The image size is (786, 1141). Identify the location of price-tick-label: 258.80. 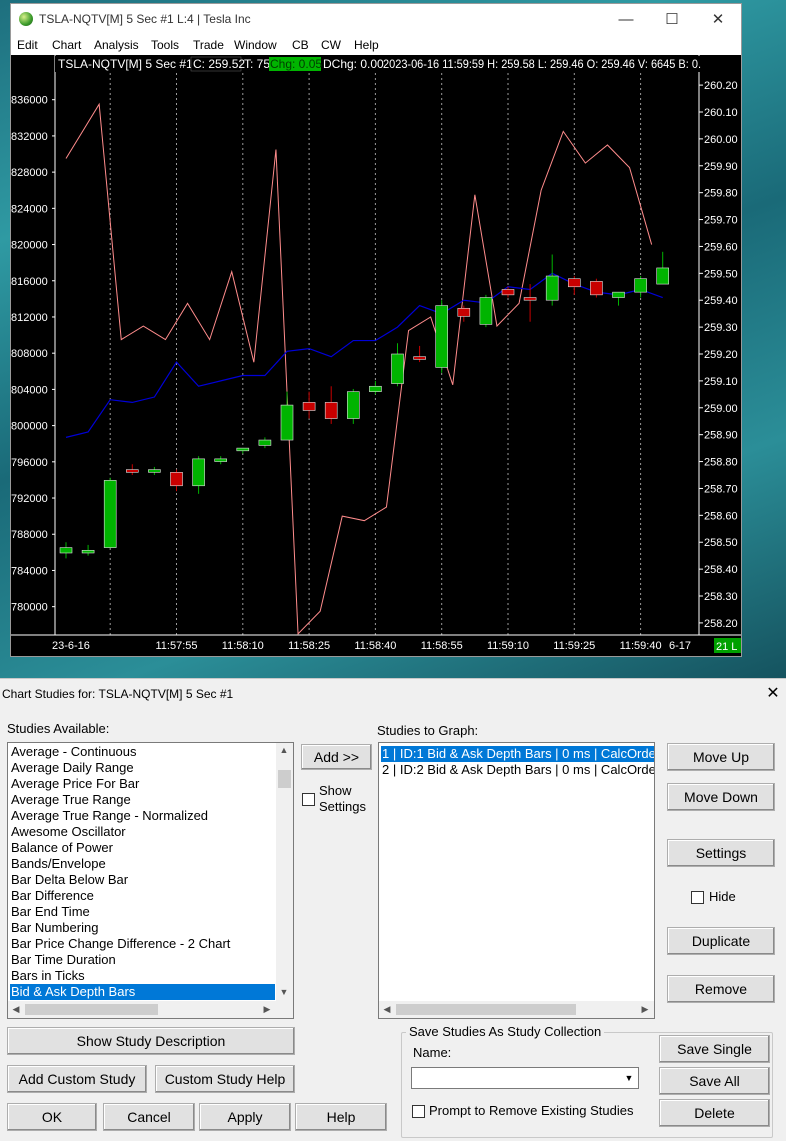
(721, 463).